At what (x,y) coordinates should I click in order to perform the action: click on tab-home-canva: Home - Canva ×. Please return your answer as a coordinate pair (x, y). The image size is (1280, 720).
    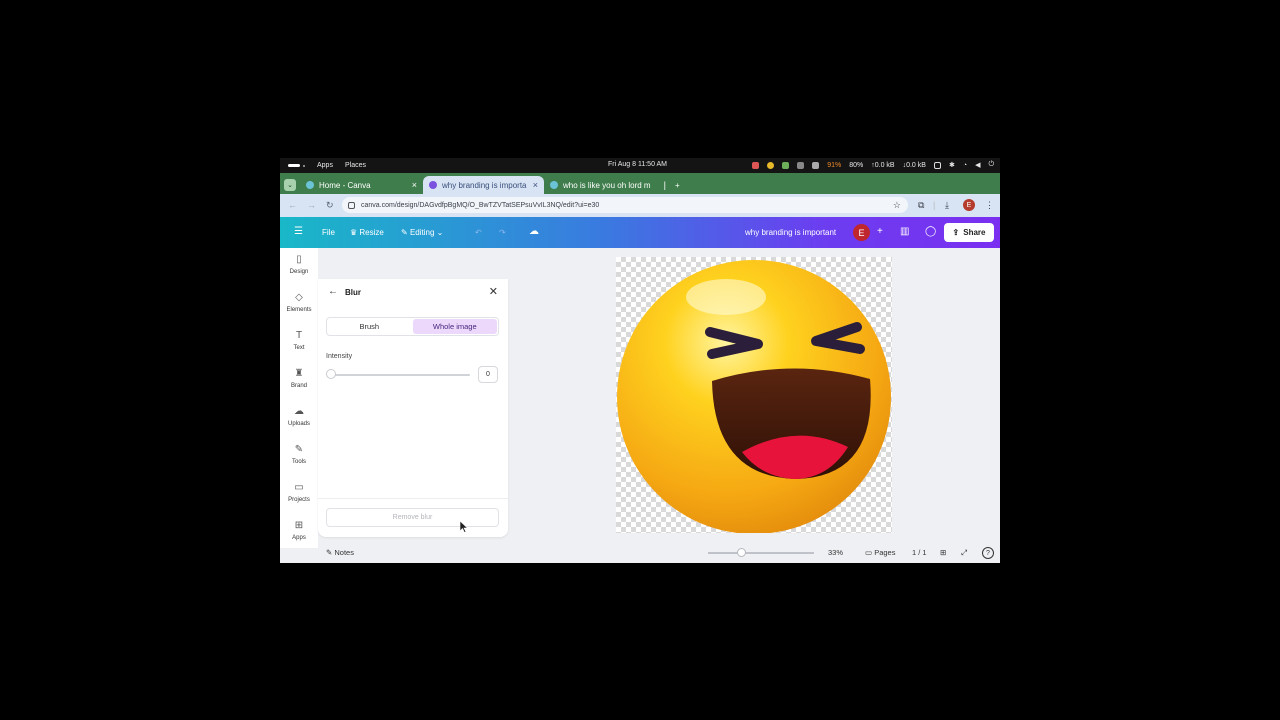
    Looking at the image, I should click on (361, 185).